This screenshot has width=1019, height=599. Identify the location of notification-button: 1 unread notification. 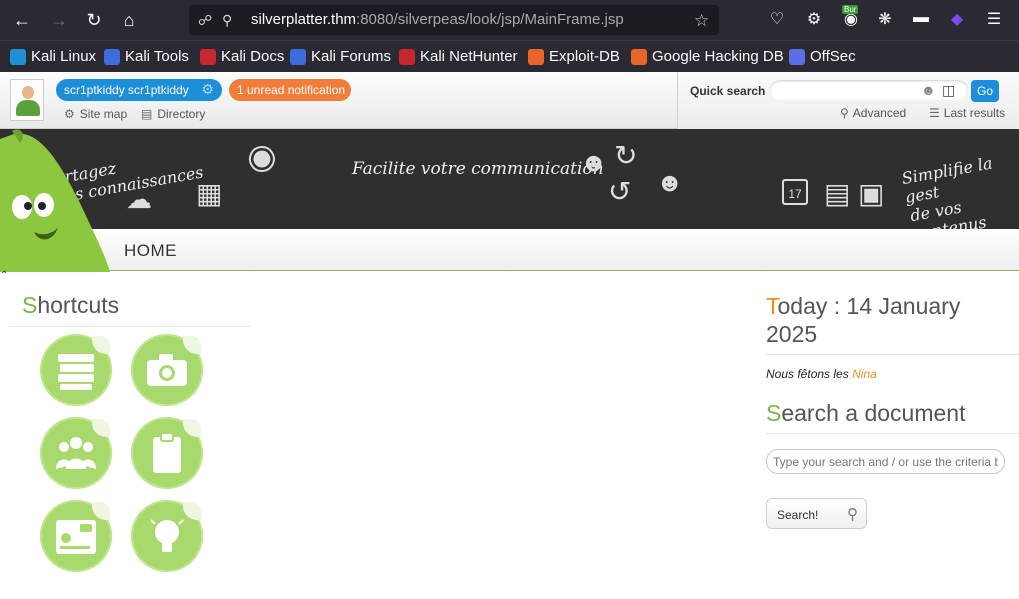
(290, 90).